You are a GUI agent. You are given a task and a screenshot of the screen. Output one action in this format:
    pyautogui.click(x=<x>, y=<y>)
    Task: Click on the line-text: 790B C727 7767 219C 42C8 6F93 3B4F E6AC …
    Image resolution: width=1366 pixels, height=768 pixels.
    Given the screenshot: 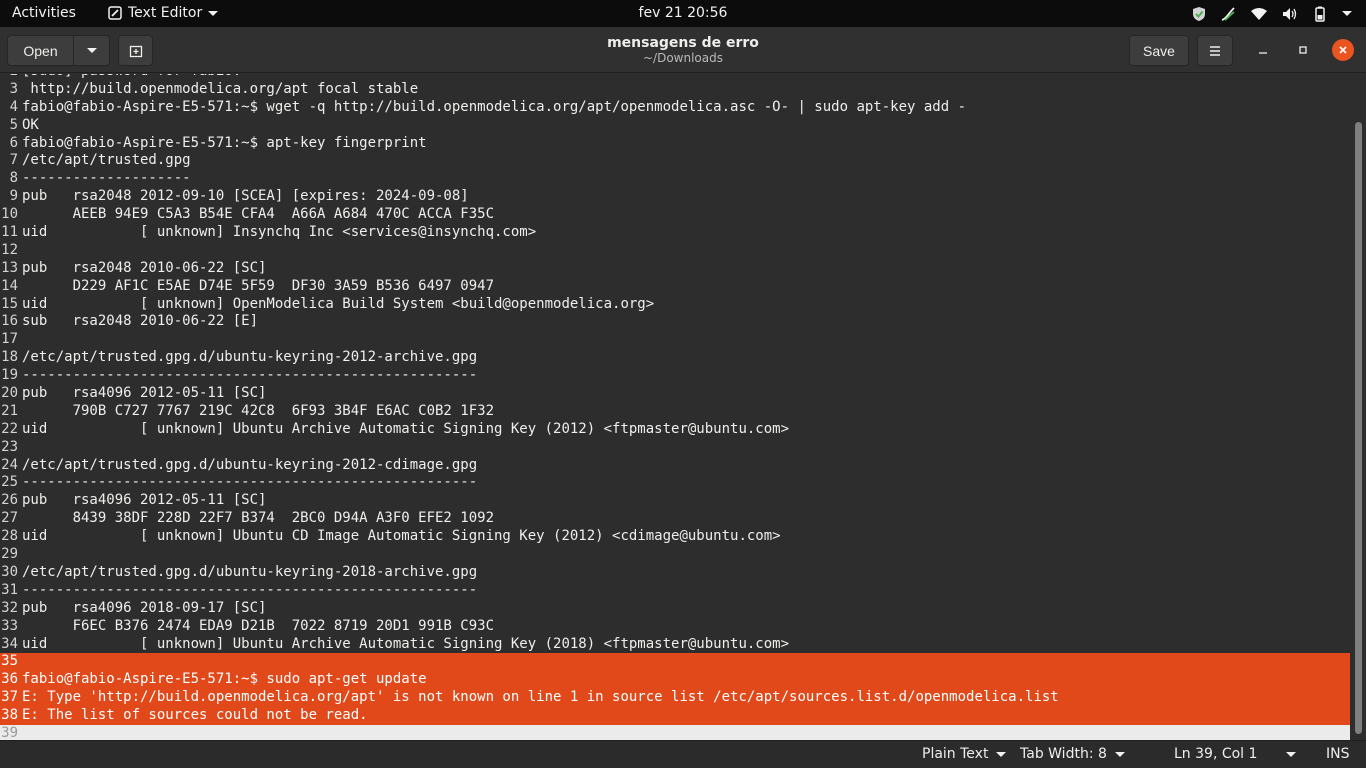 What is the action you would take?
    pyautogui.click(x=258, y=411)
    